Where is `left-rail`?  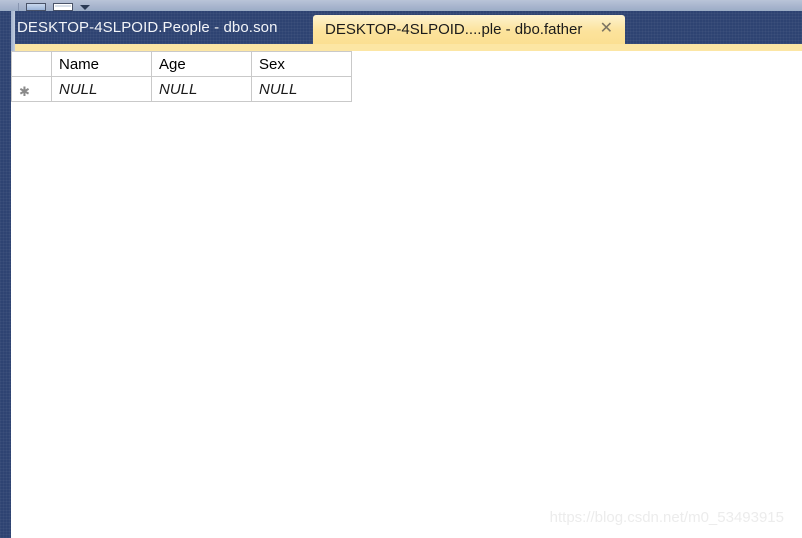 left-rail is located at coordinates (5, 274).